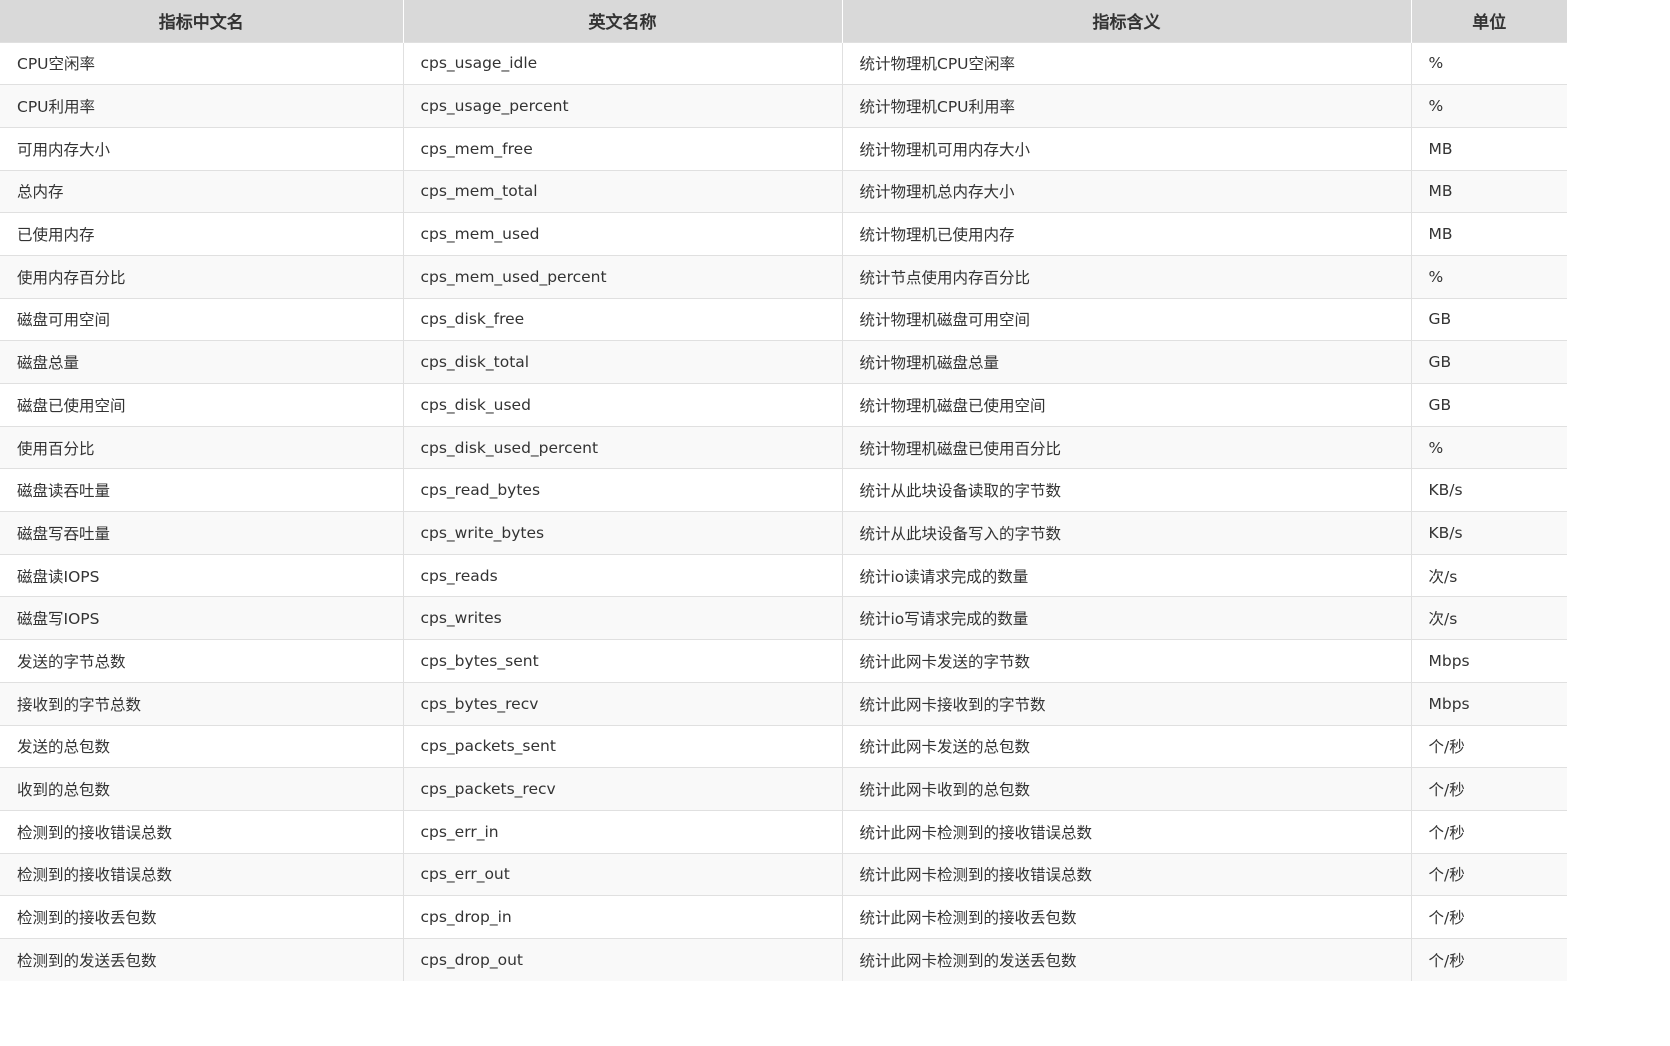 This screenshot has width=1670, height=1046. Describe the element at coordinates (202, 703) in the screenshot. I see `cell-chinese-name: 接收到的字节总数` at that location.